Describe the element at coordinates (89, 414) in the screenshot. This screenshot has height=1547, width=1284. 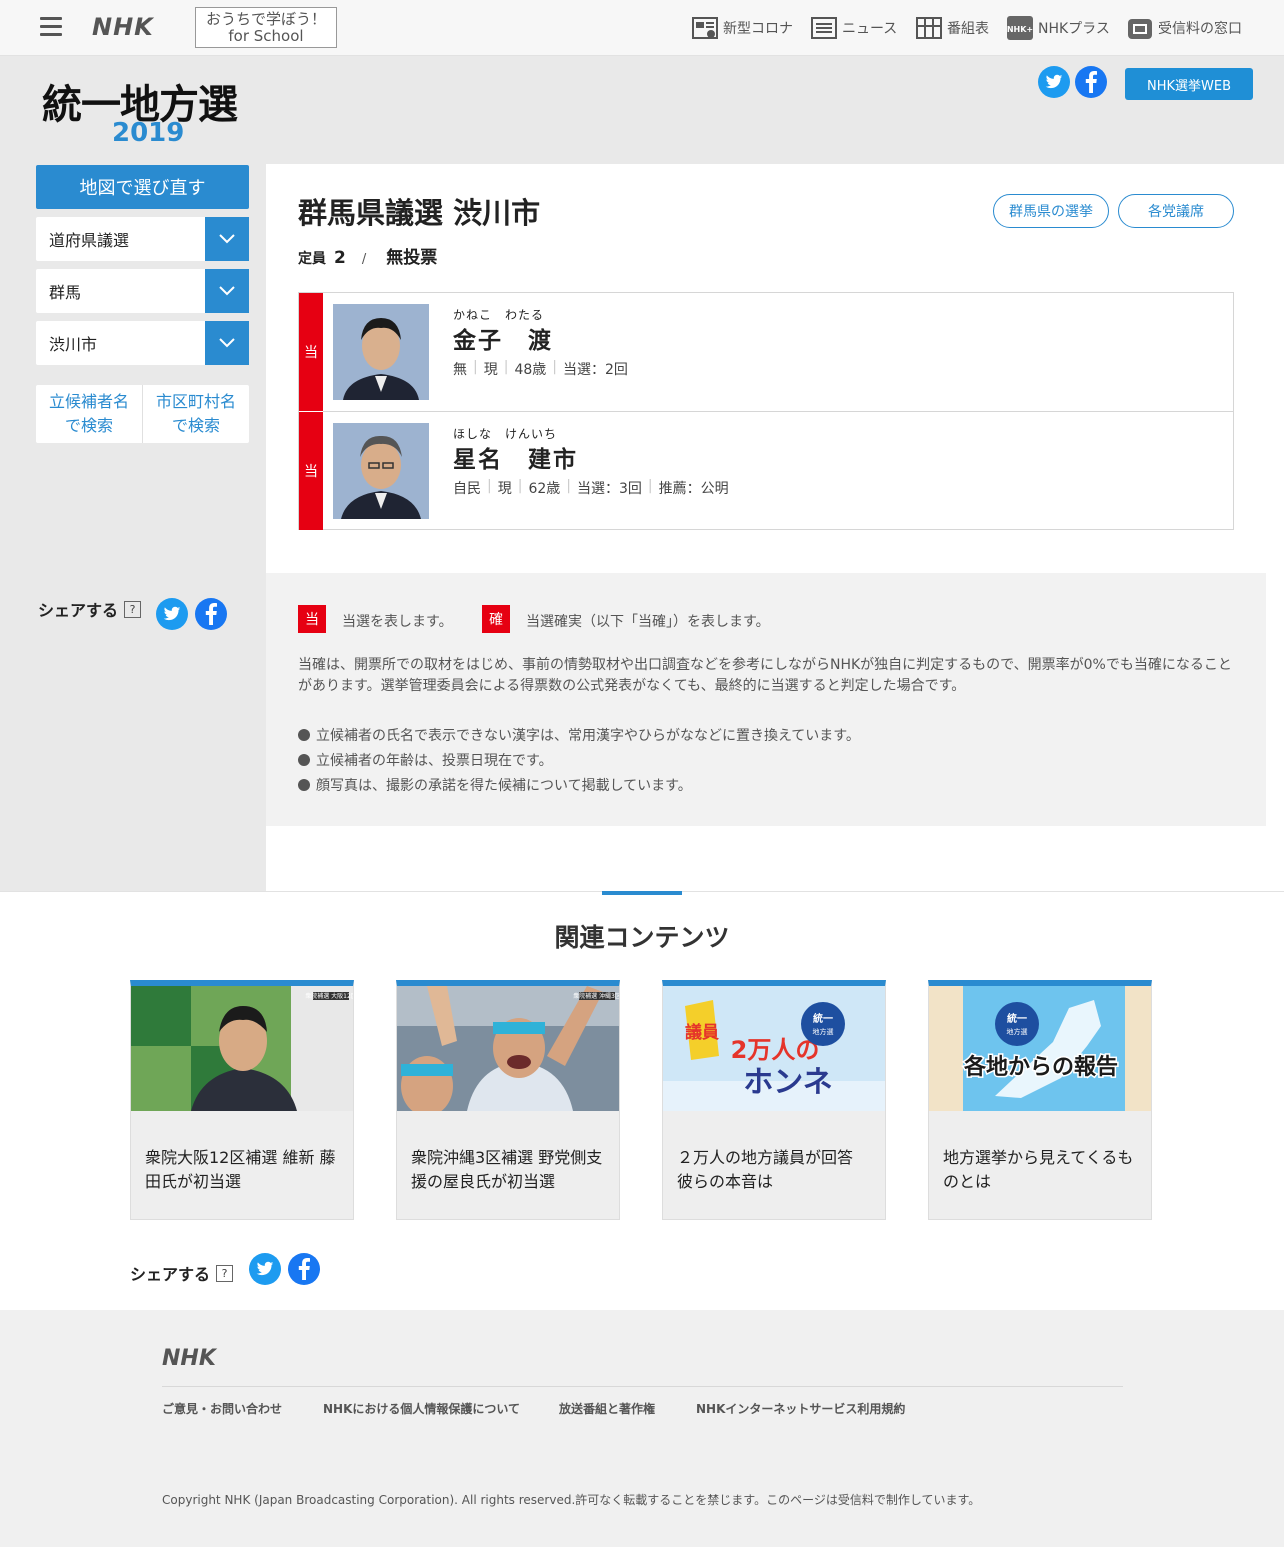
I see `search-by-candidate-link: 立候補者名 で検索` at that location.